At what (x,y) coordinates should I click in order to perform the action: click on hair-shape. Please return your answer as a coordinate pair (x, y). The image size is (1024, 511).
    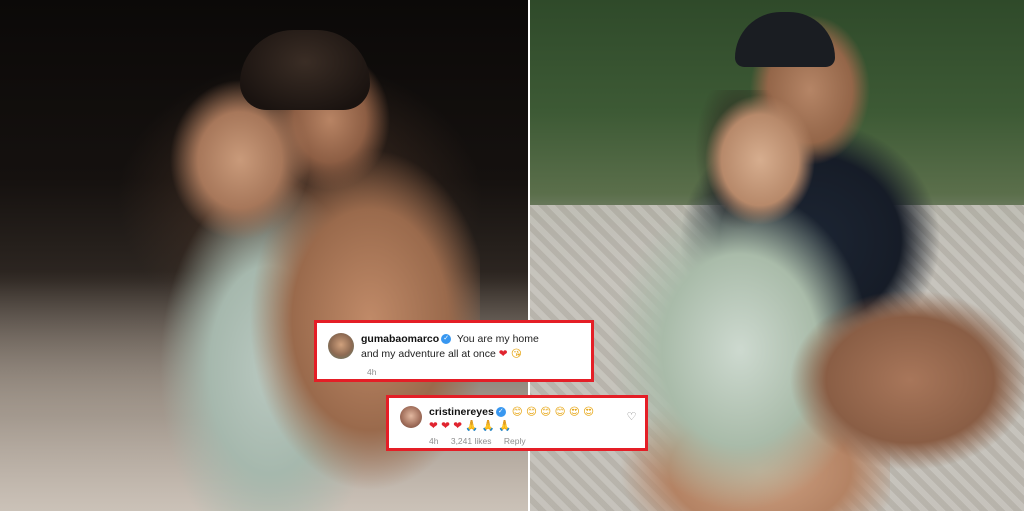
    Looking at the image, I should click on (305, 70).